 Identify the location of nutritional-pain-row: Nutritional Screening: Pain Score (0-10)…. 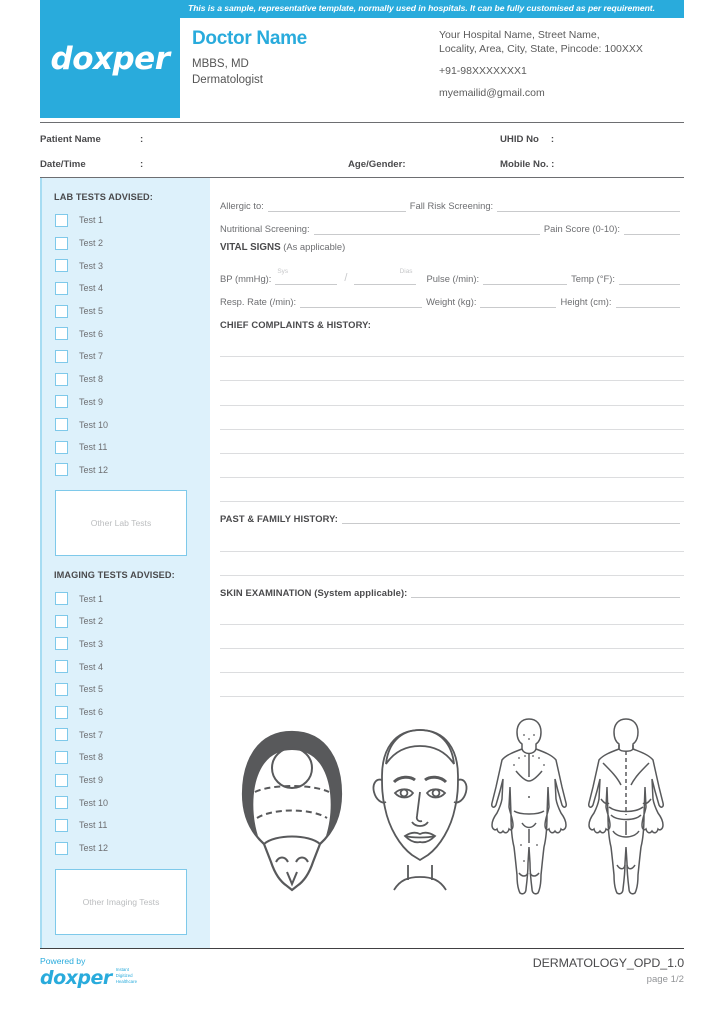
(452, 223).